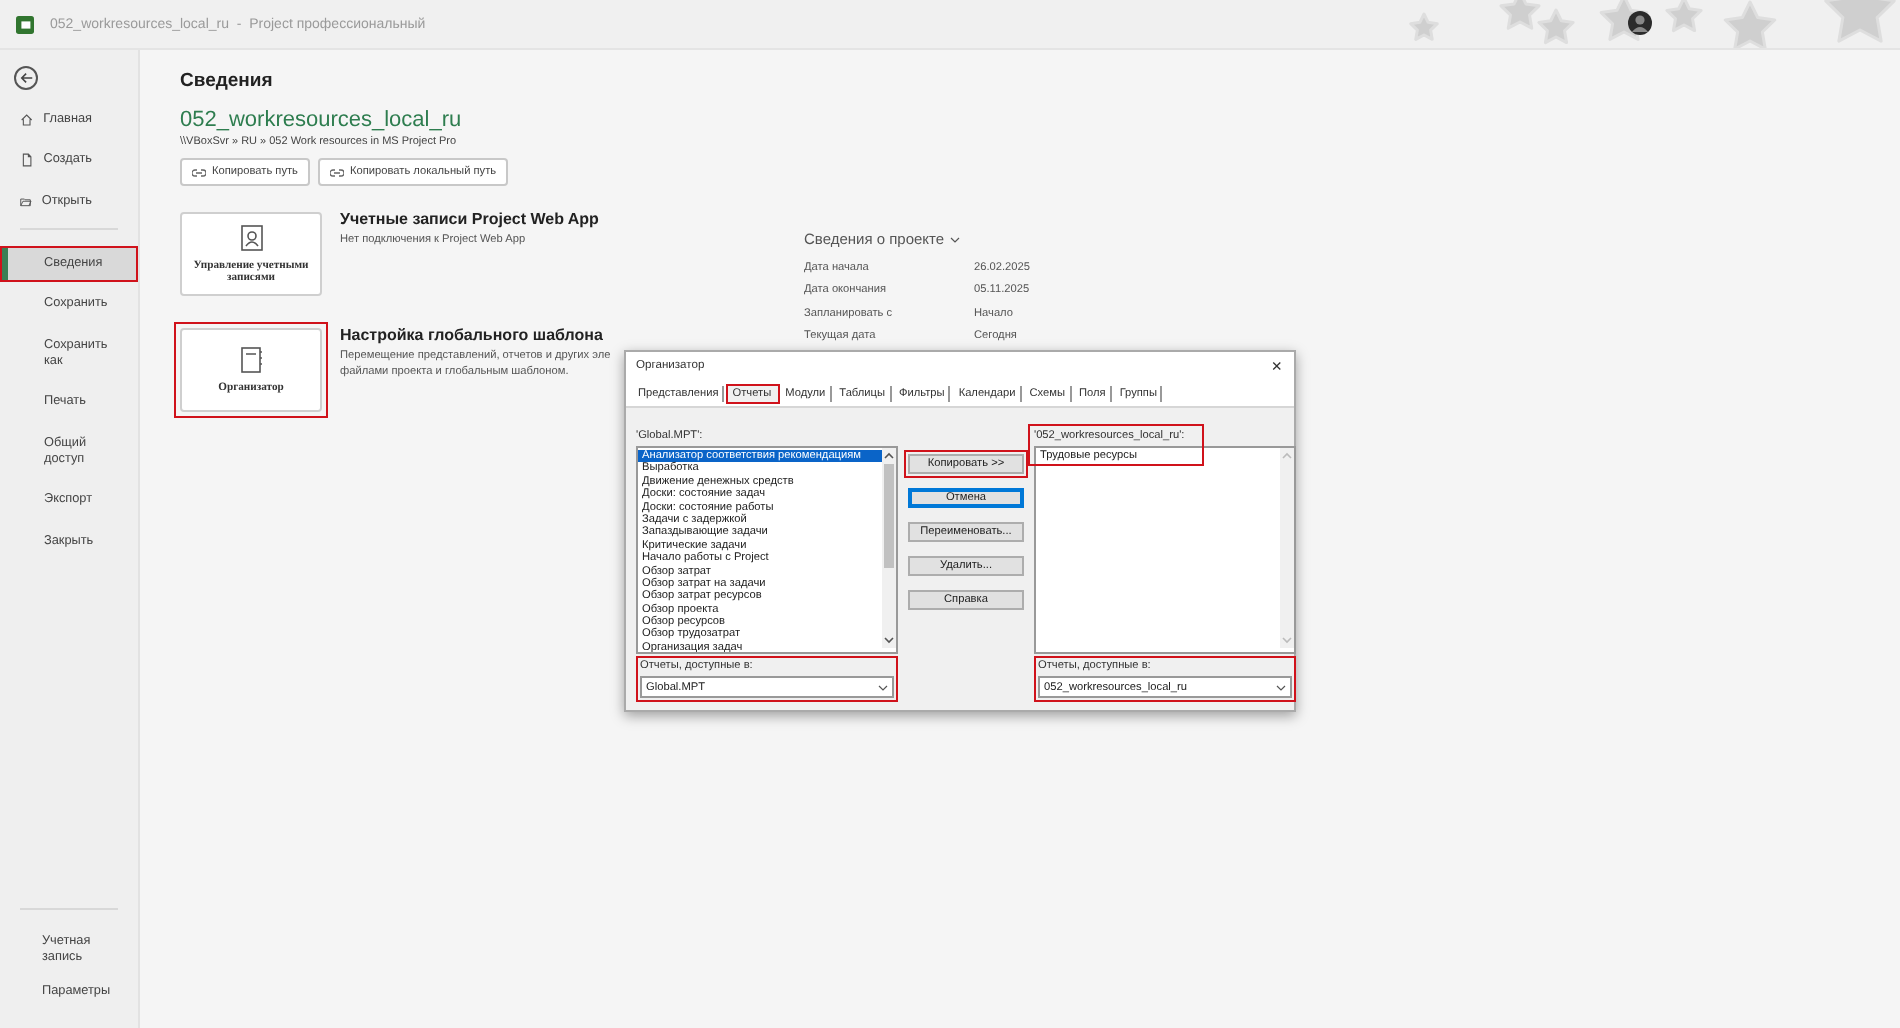 The width and height of the screenshot is (1900, 1028). What do you see at coordinates (322, 120) in the screenshot?
I see `file-name: 052_workresources_local_ru` at bounding box center [322, 120].